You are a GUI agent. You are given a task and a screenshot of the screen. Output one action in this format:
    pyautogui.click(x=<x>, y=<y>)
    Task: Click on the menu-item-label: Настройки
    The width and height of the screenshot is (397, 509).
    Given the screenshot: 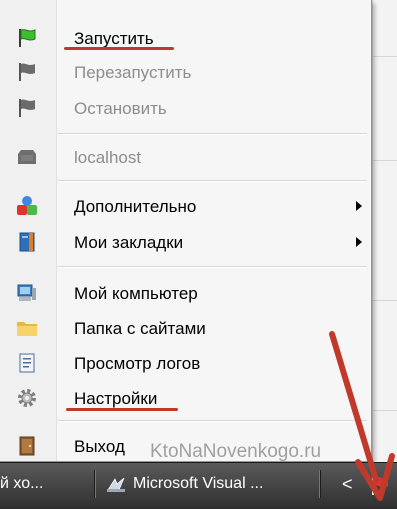 What is the action you would take?
    pyautogui.click(x=116, y=398)
    